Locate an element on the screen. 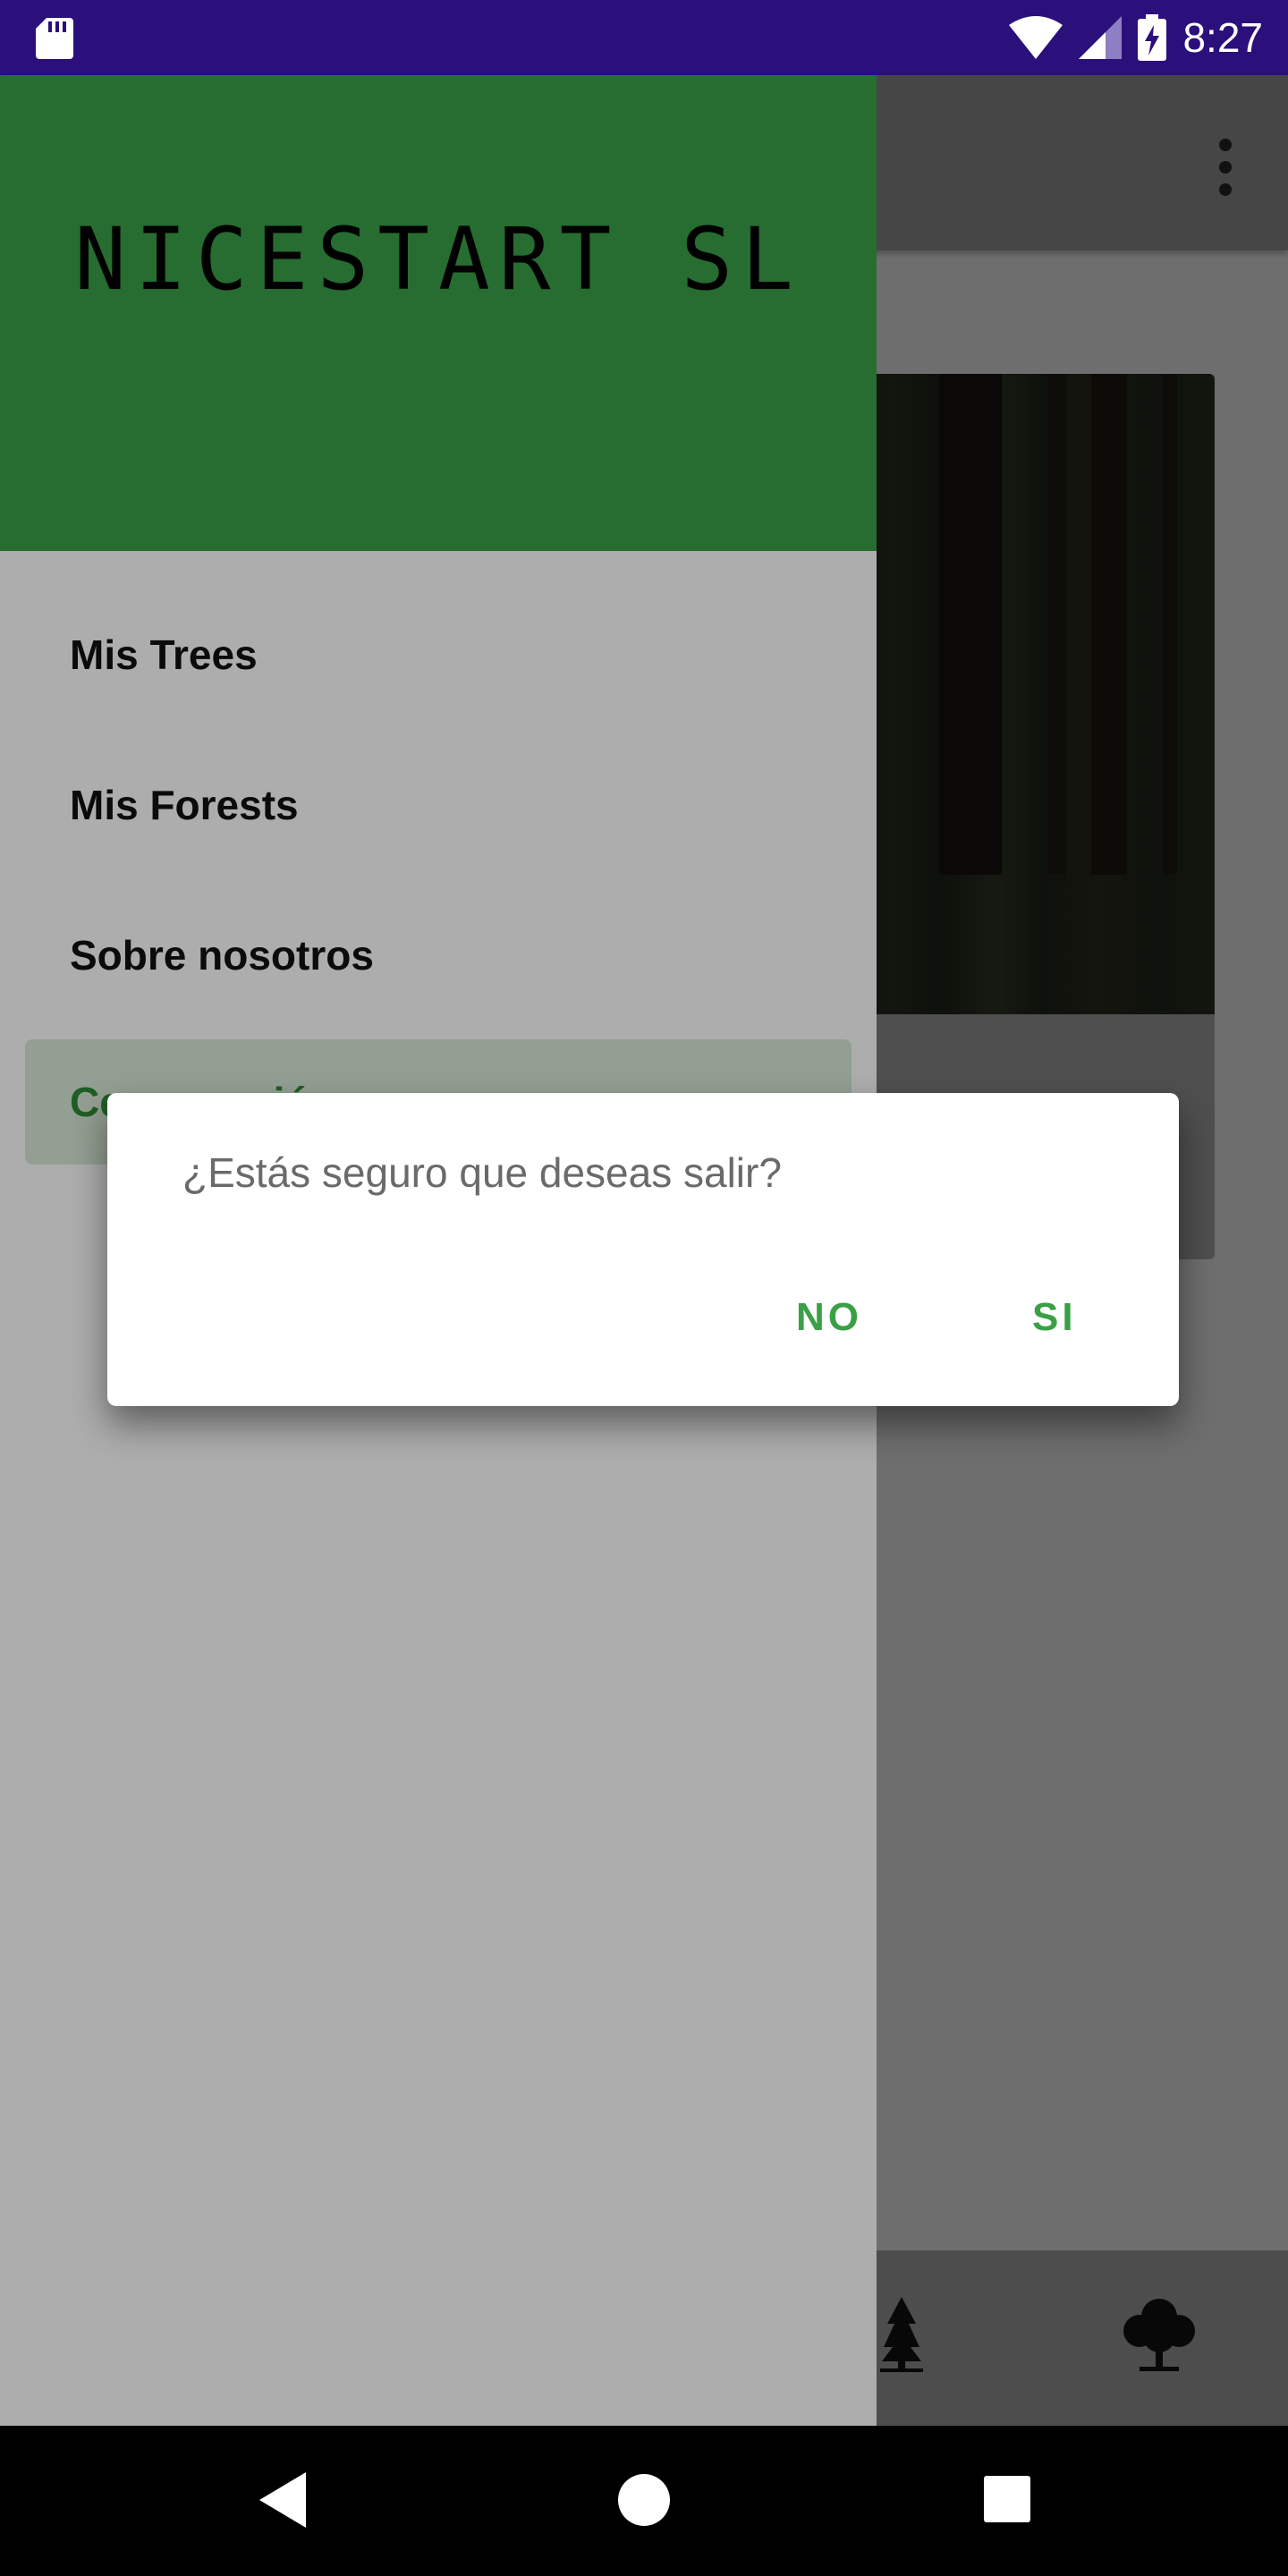 The width and height of the screenshot is (1288, 2576). recents-icon is located at coordinates (1007, 2499).